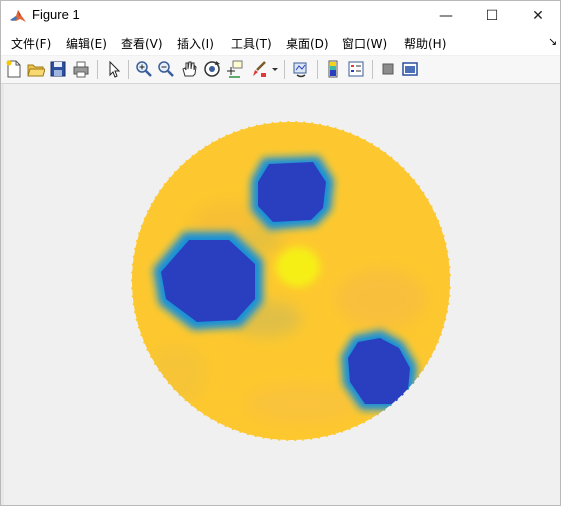 The width and height of the screenshot is (561, 506). What do you see at coordinates (356, 69) in the screenshot?
I see `insert-legend-icon` at bounding box center [356, 69].